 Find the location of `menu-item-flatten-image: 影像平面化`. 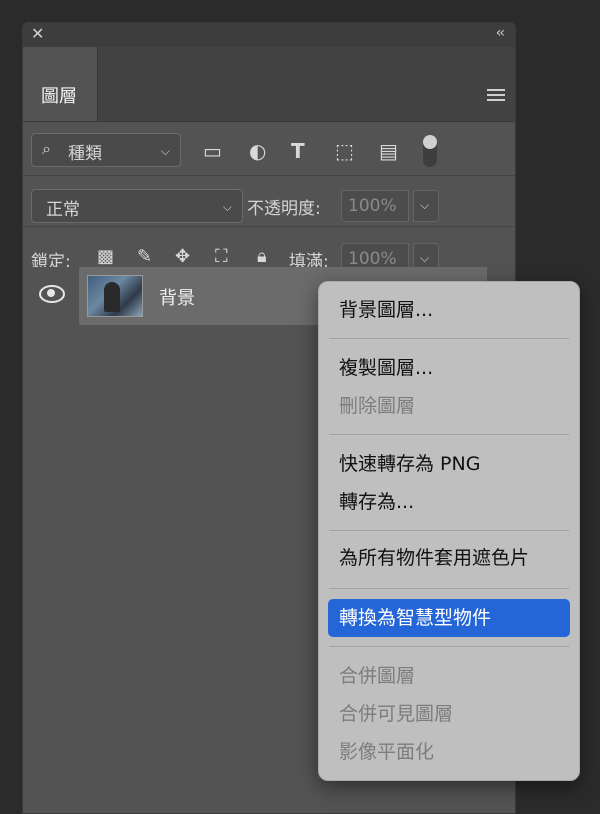

menu-item-flatten-image: 影像平面化 is located at coordinates (387, 752).